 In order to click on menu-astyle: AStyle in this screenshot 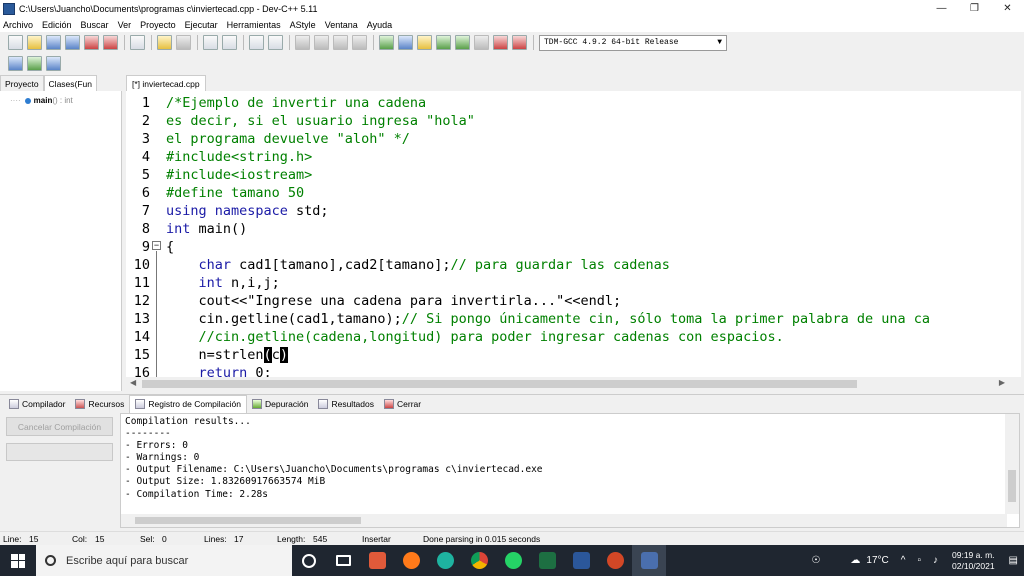, I will do `click(303, 25)`.